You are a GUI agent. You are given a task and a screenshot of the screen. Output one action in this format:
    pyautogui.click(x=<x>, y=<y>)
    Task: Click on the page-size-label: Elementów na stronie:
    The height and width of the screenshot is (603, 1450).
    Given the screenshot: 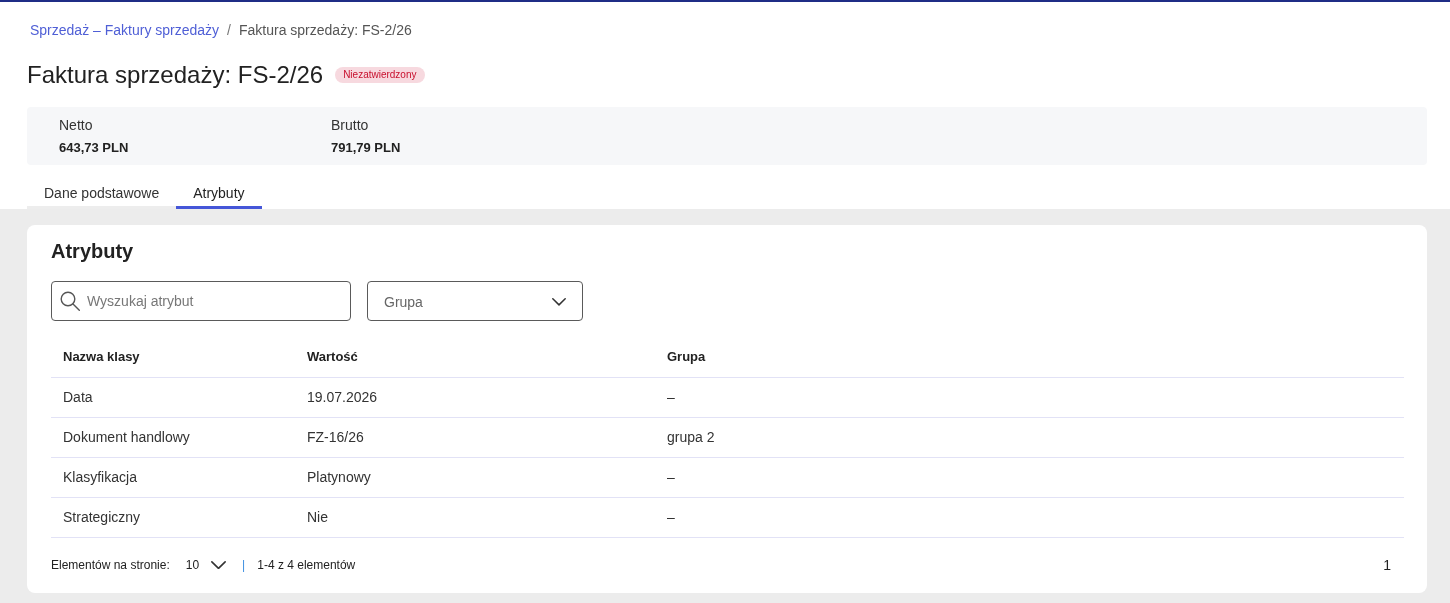 What is the action you would take?
    pyautogui.click(x=110, y=565)
    